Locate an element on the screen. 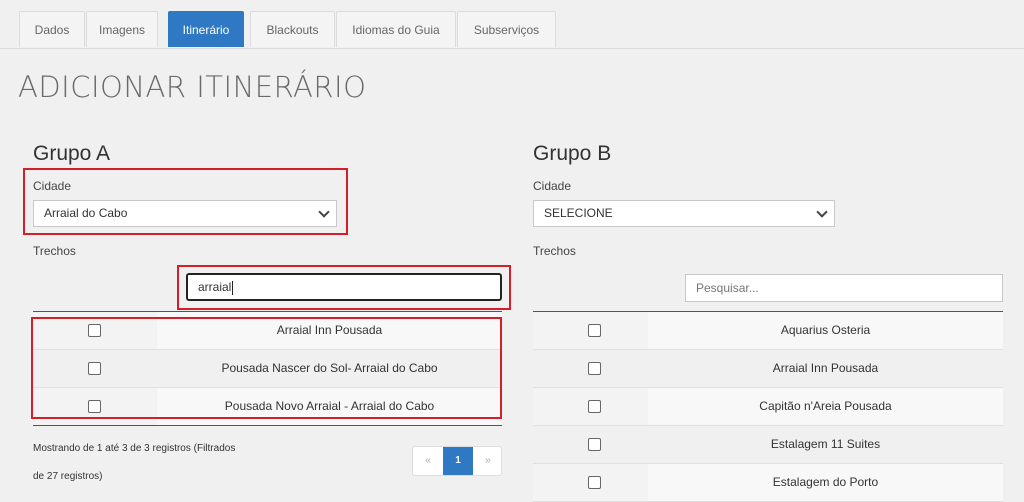  tab-subservicos: Subserviços is located at coordinates (506, 29).